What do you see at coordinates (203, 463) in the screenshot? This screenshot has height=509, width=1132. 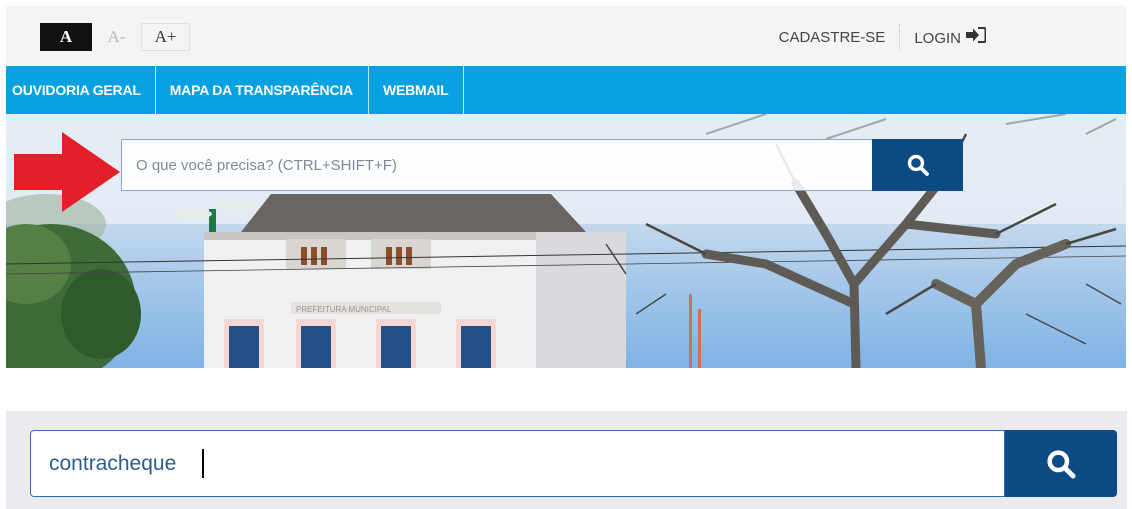 I see `text-cursor` at bounding box center [203, 463].